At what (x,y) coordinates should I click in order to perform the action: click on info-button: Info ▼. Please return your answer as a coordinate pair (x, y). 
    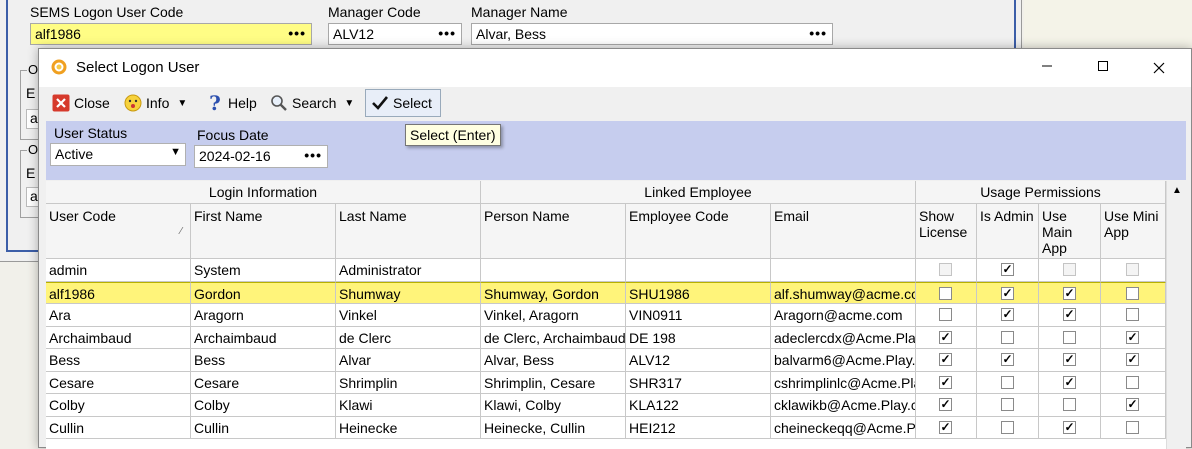
    Looking at the image, I should click on (155, 103).